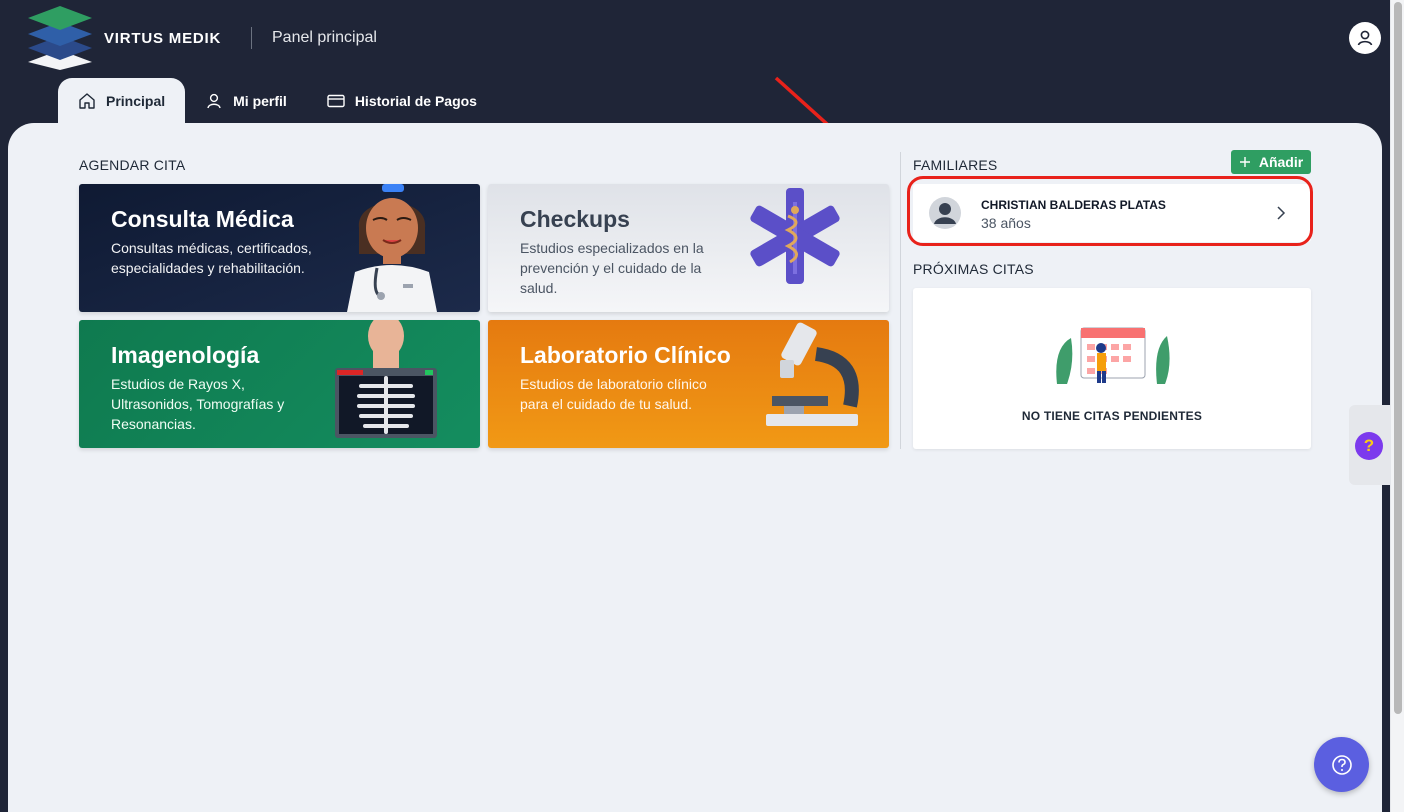 The image size is (1404, 812). What do you see at coordinates (392, 248) in the screenshot?
I see `doctor-illustration` at bounding box center [392, 248].